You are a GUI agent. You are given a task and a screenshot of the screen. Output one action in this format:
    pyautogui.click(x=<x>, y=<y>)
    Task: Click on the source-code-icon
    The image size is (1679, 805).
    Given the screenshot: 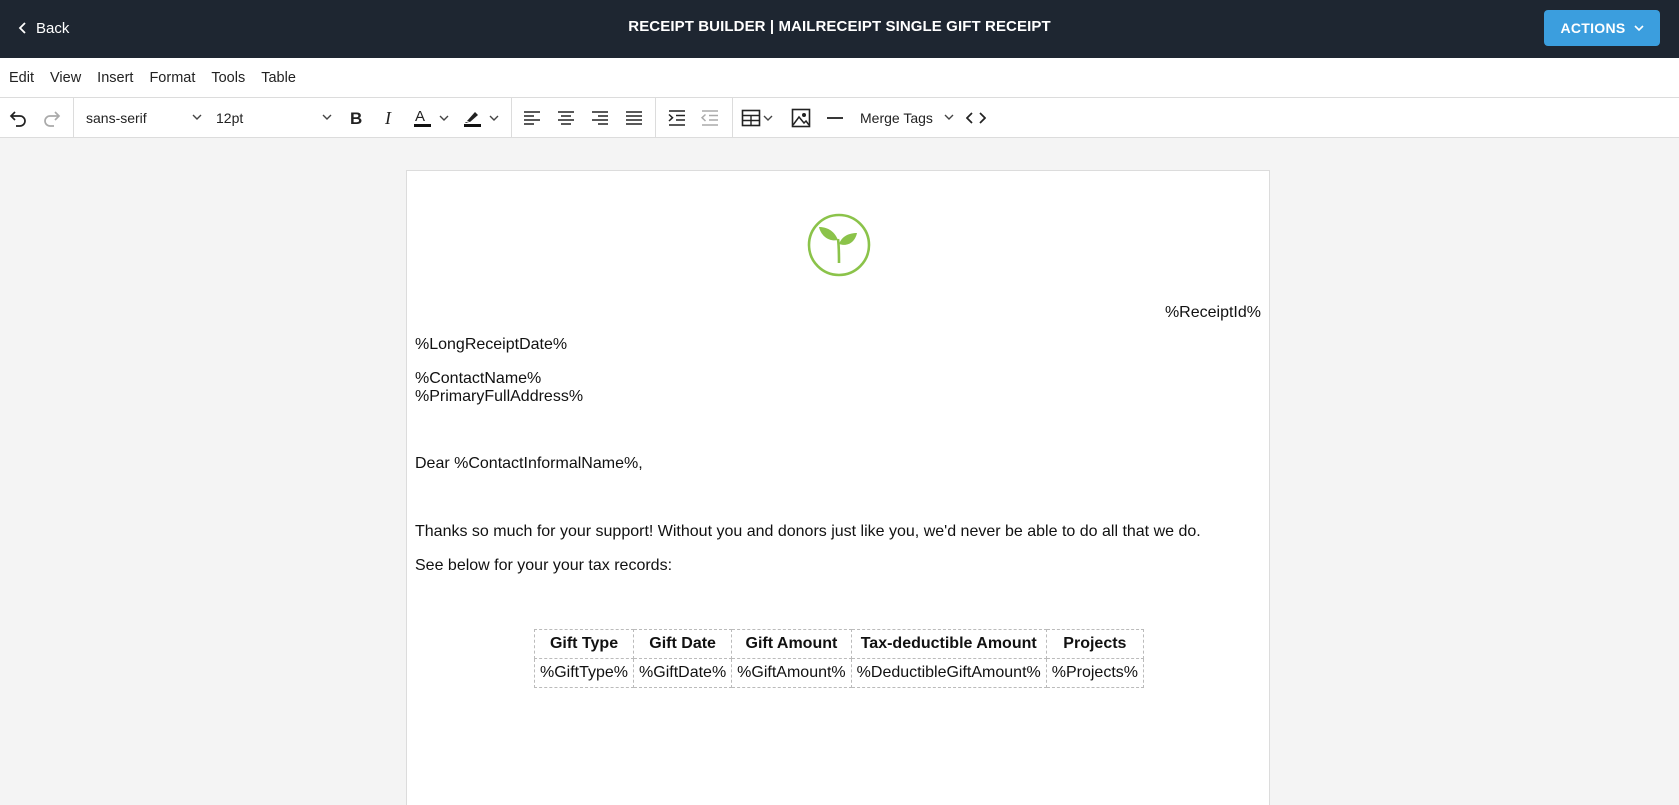 What is the action you would take?
    pyautogui.click(x=976, y=118)
    